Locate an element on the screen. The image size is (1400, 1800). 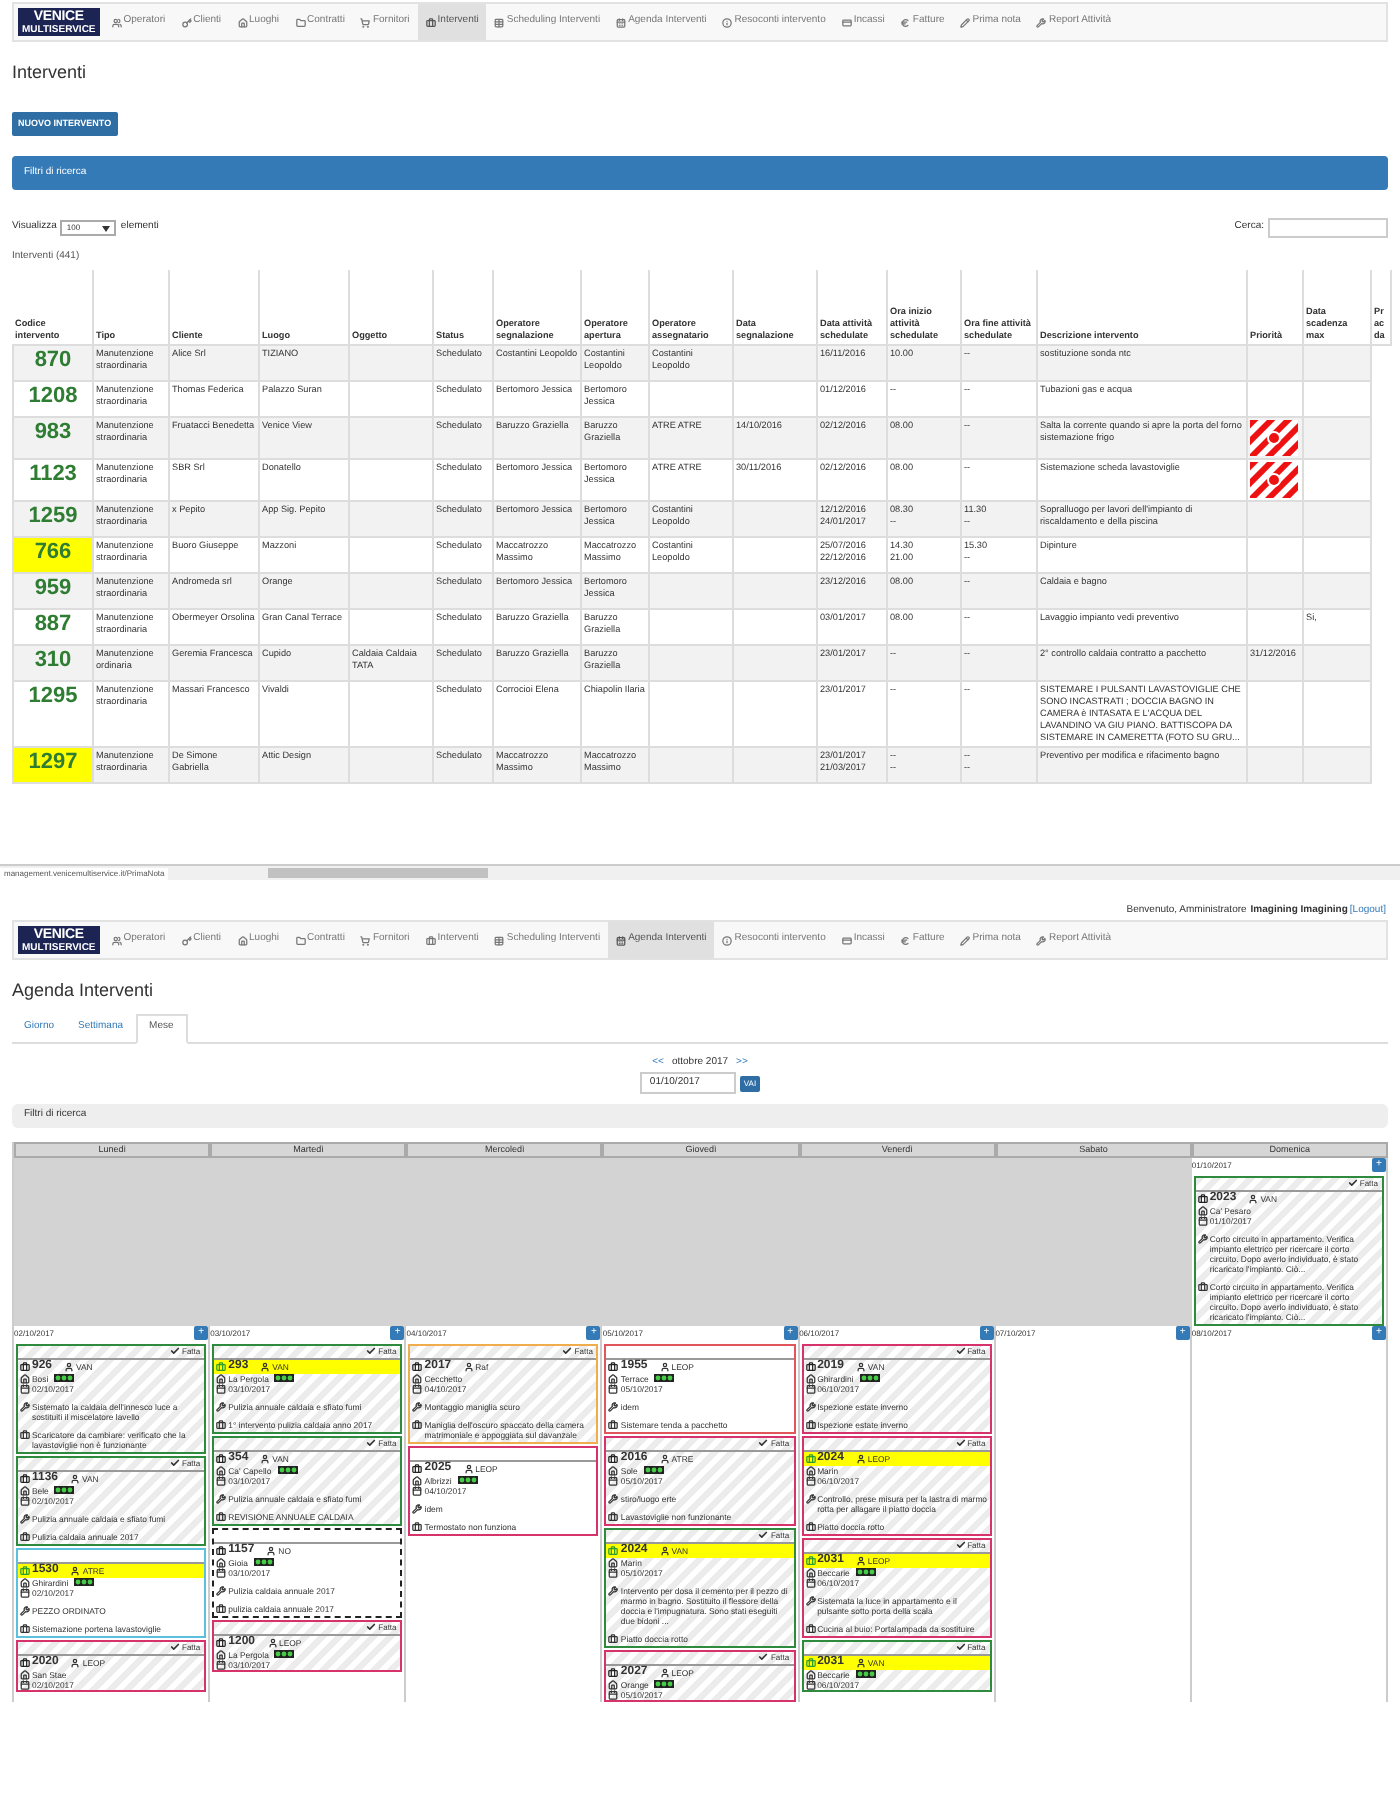
info-icon is located at coordinates (727, 22).